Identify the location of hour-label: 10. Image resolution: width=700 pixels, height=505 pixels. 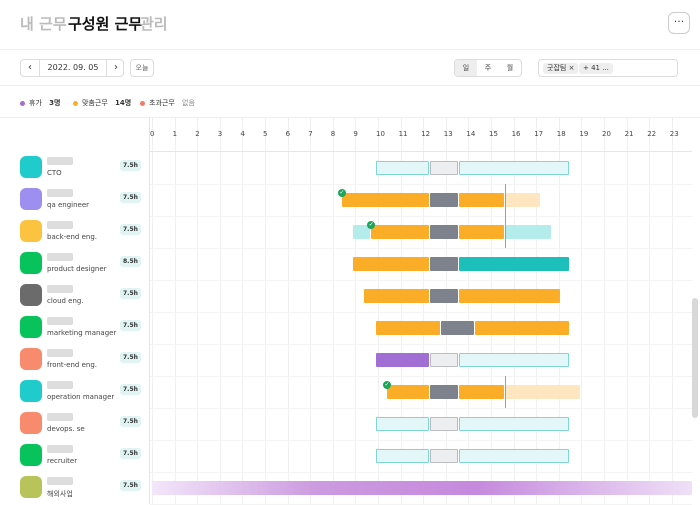
(380, 134).